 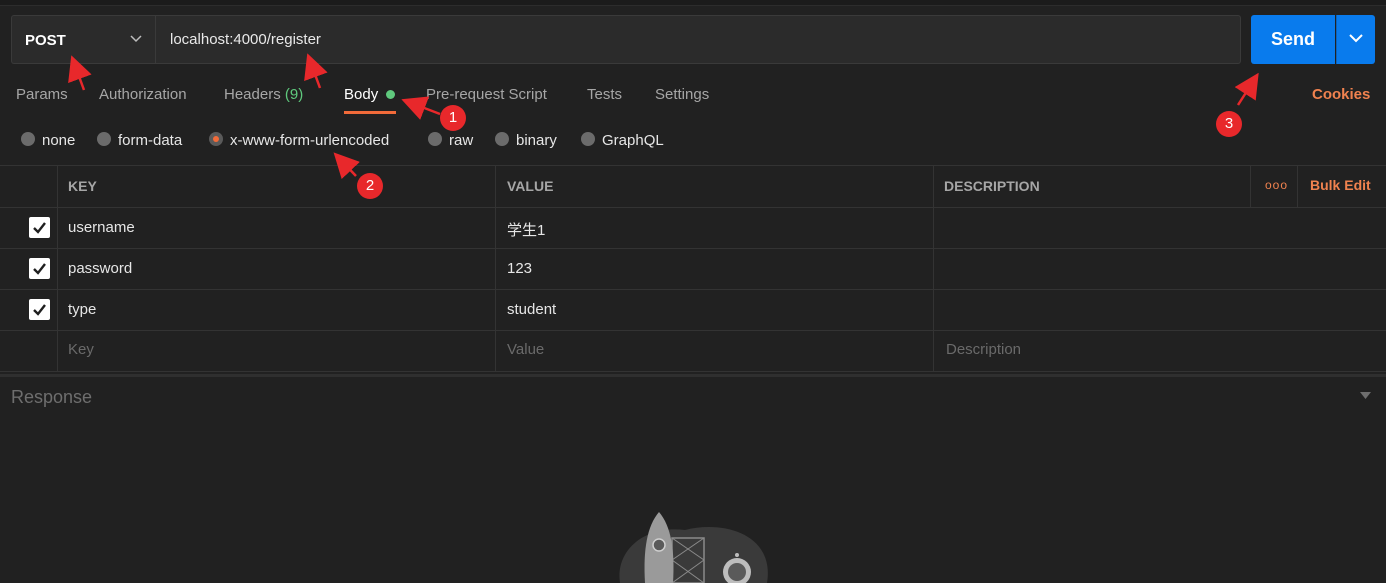 What do you see at coordinates (453, 117) in the screenshot?
I see `annotation-number: 1` at bounding box center [453, 117].